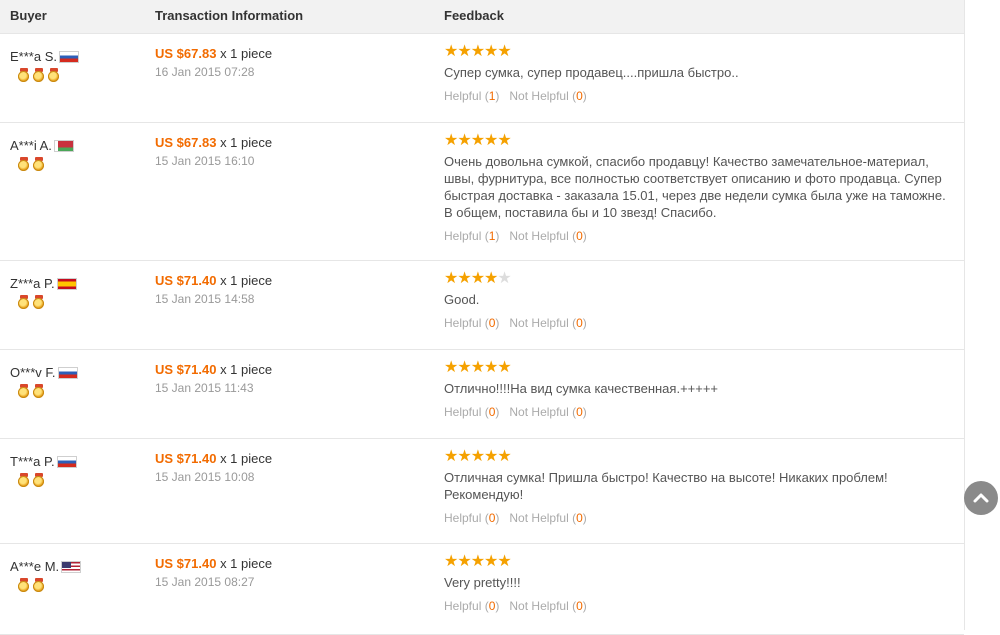 The image size is (1000, 635). Describe the element at coordinates (699, 301) in the screenshot. I see `feedback-cell: ★★★★★ Good. Helpful (0) Not Helpful (0)` at that location.